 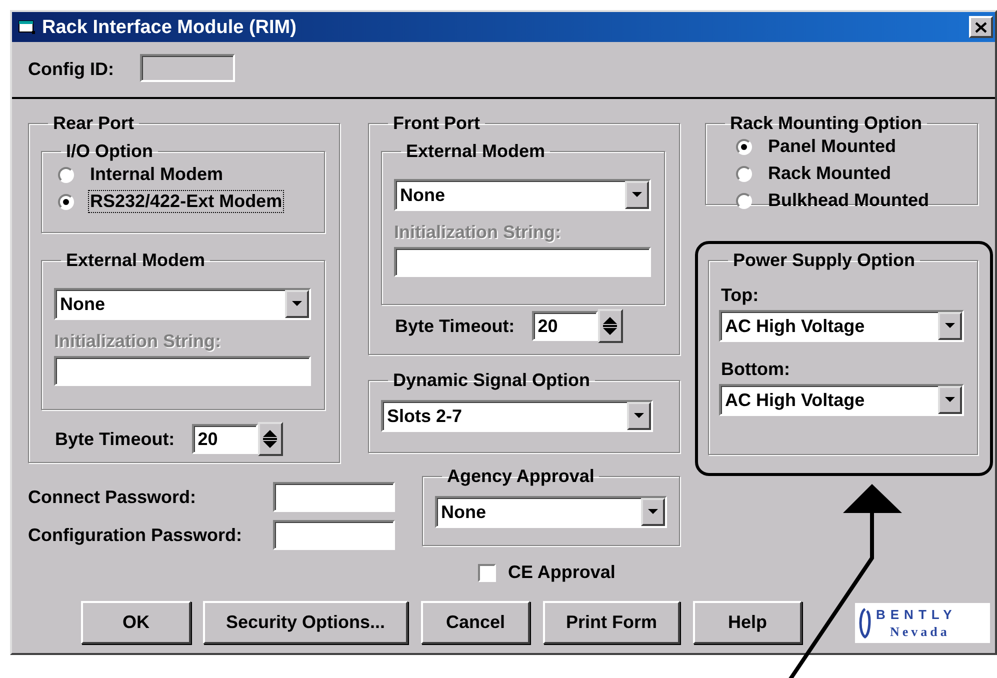 What do you see at coordinates (521, 476) in the screenshot?
I see `group-label: Agency Approval` at bounding box center [521, 476].